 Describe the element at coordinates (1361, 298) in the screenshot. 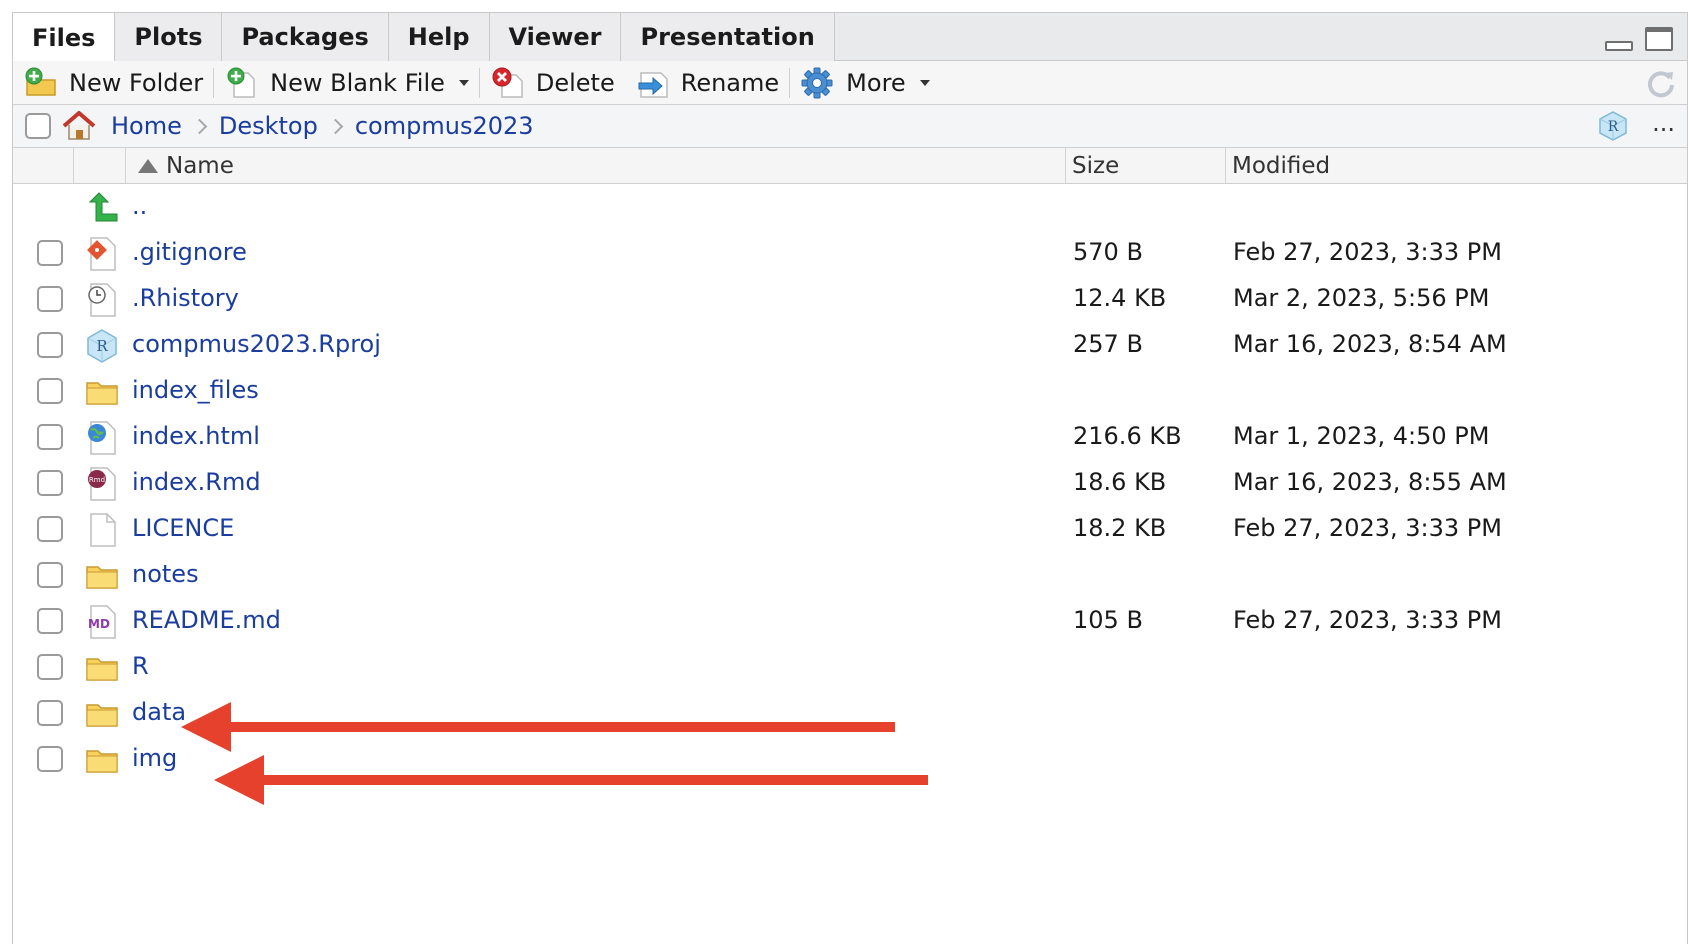

I see `file-modified: Mar 2, 2023, 5:56 PM` at that location.